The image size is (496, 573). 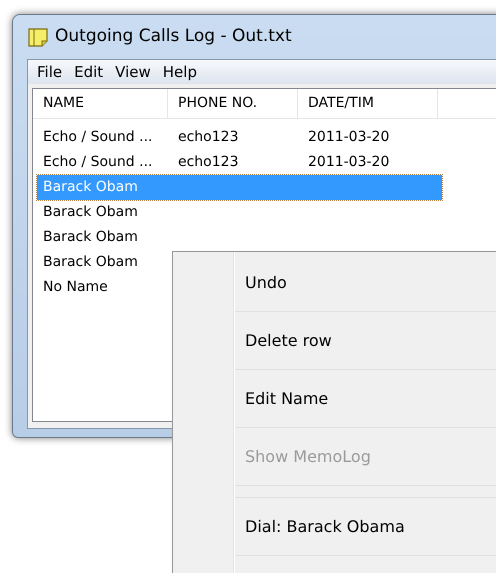 I want to click on context-menu-item: Undo, so click(x=365, y=283).